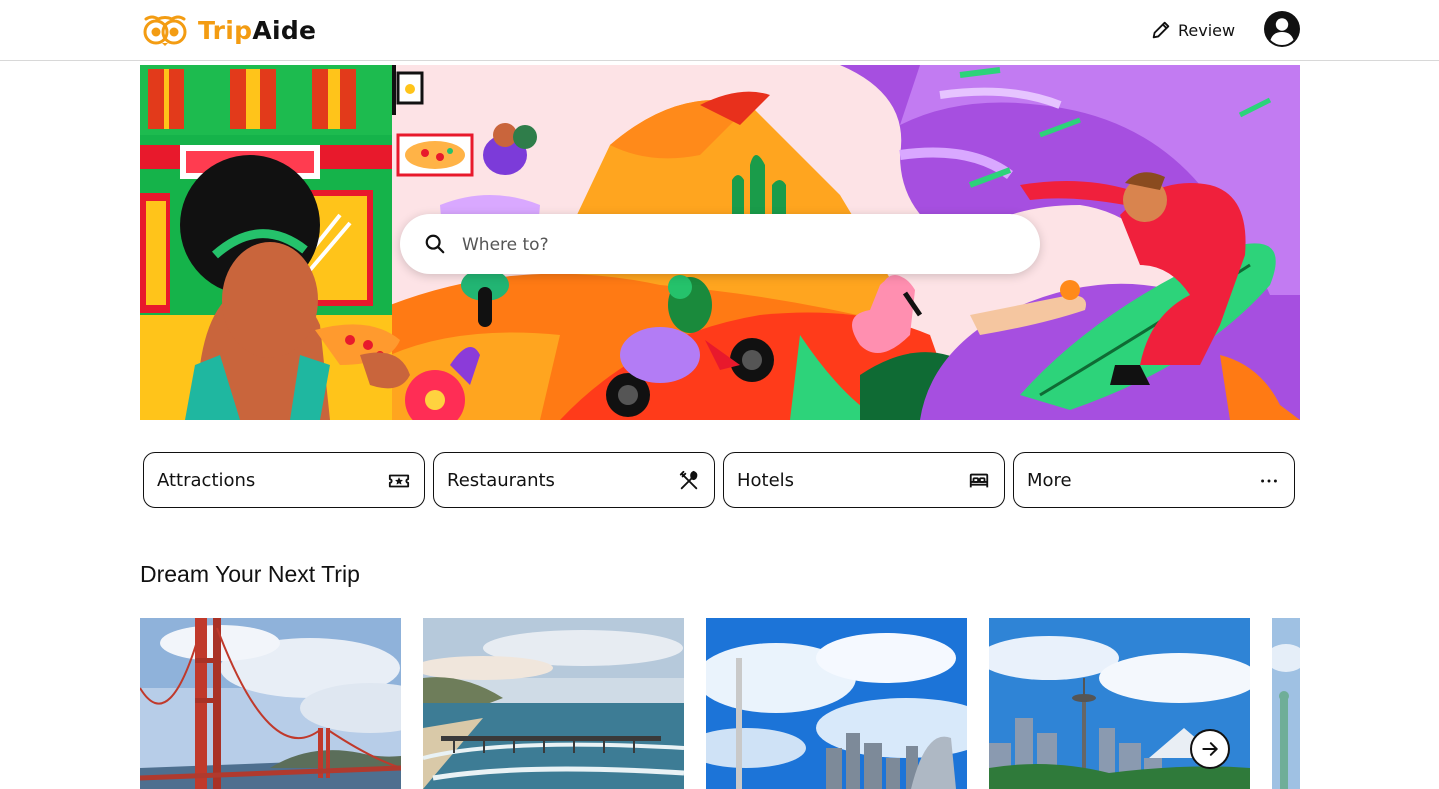  I want to click on search-input, so click(732, 245).